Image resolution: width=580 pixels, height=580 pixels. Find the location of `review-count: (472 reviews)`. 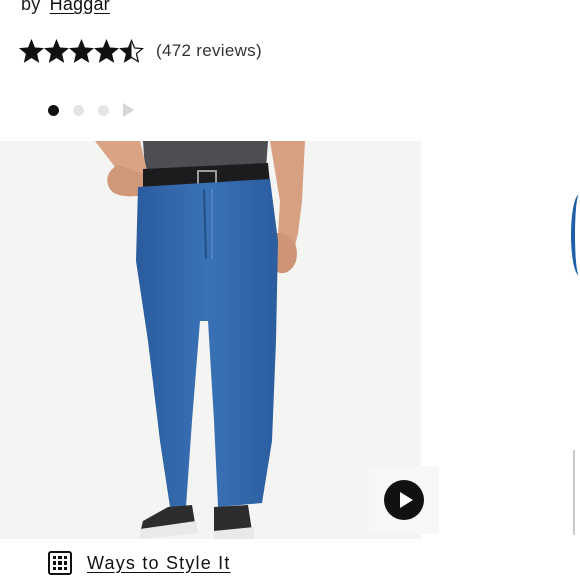

review-count: (472 reviews) is located at coordinates (209, 51).